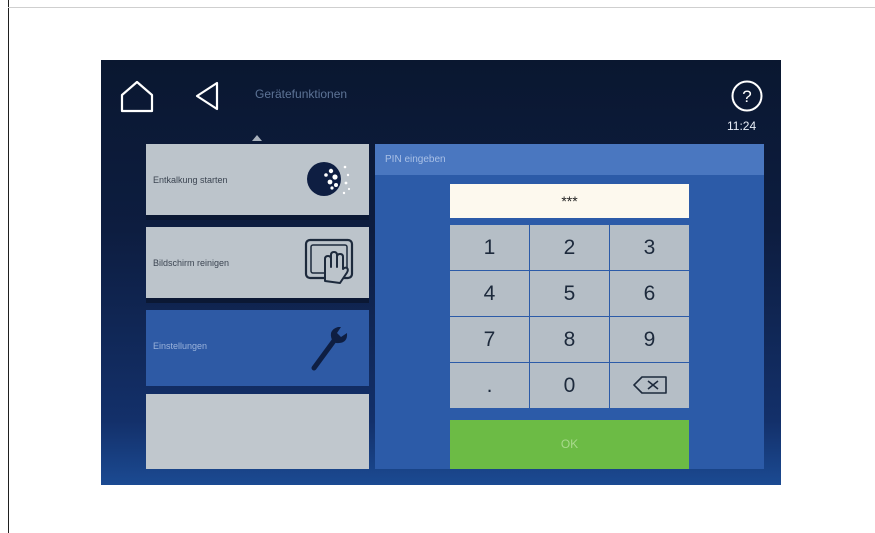 The image size is (875, 533). What do you see at coordinates (649, 247) in the screenshot?
I see `key-3: 3` at bounding box center [649, 247].